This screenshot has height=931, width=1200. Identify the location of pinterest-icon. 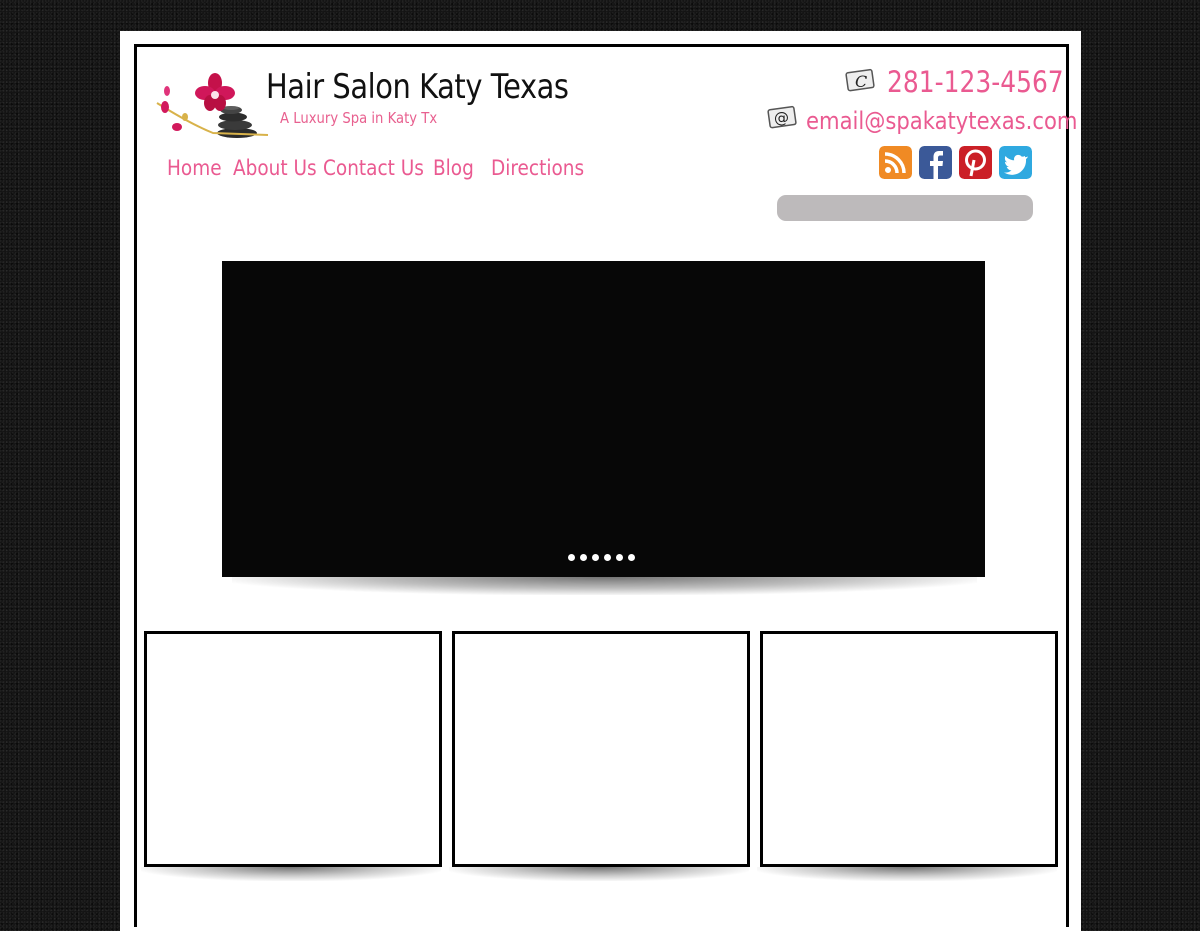
(975, 162).